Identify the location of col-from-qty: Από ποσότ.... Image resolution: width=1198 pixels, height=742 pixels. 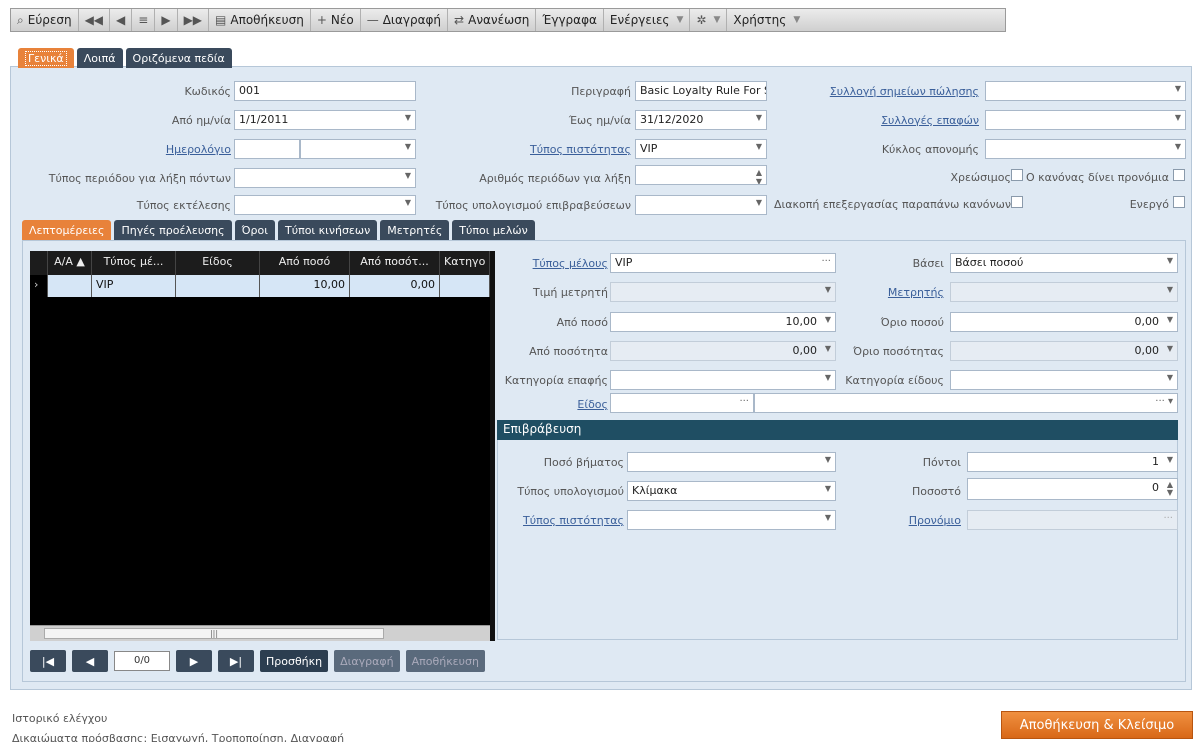
(395, 263).